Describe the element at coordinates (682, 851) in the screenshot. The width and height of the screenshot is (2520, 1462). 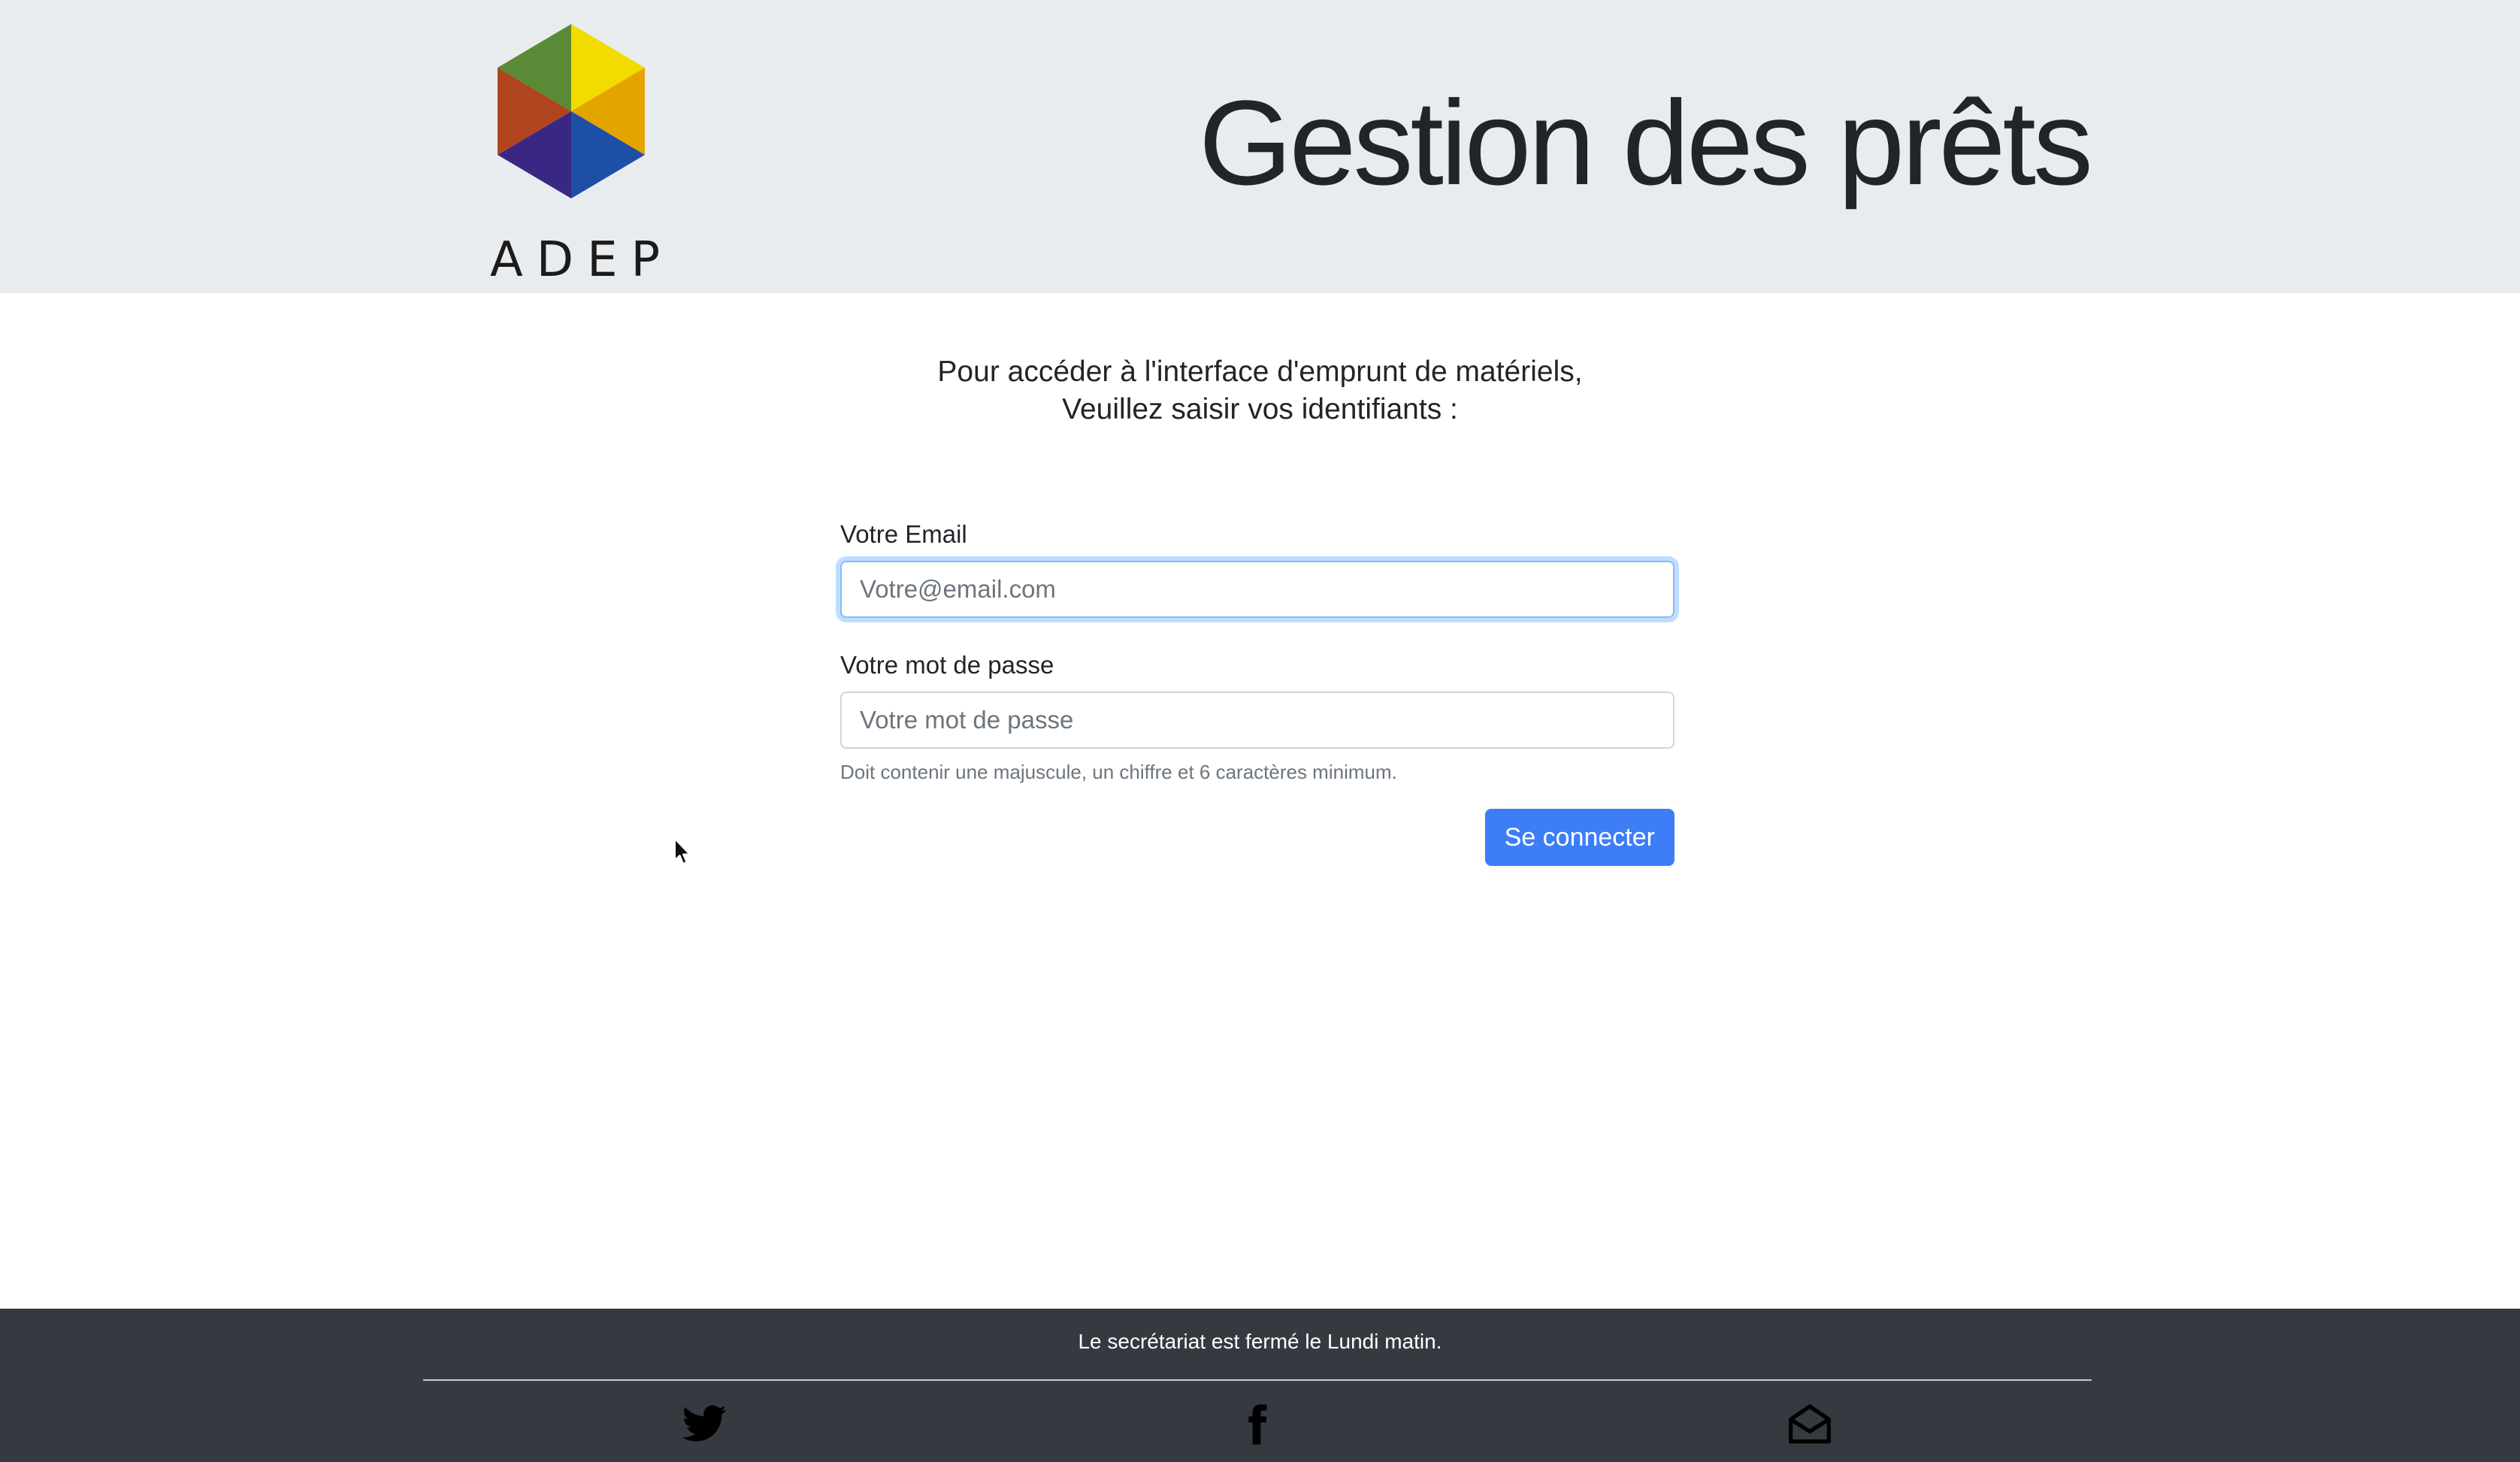
I see `mouse-cursor-icon` at that location.